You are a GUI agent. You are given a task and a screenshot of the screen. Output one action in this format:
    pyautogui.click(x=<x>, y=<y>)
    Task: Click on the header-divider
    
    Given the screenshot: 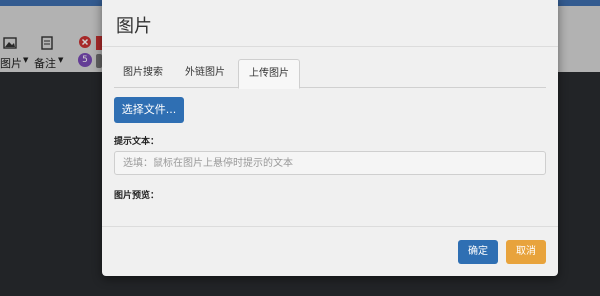 What is the action you would take?
    pyautogui.click(x=330, y=46)
    